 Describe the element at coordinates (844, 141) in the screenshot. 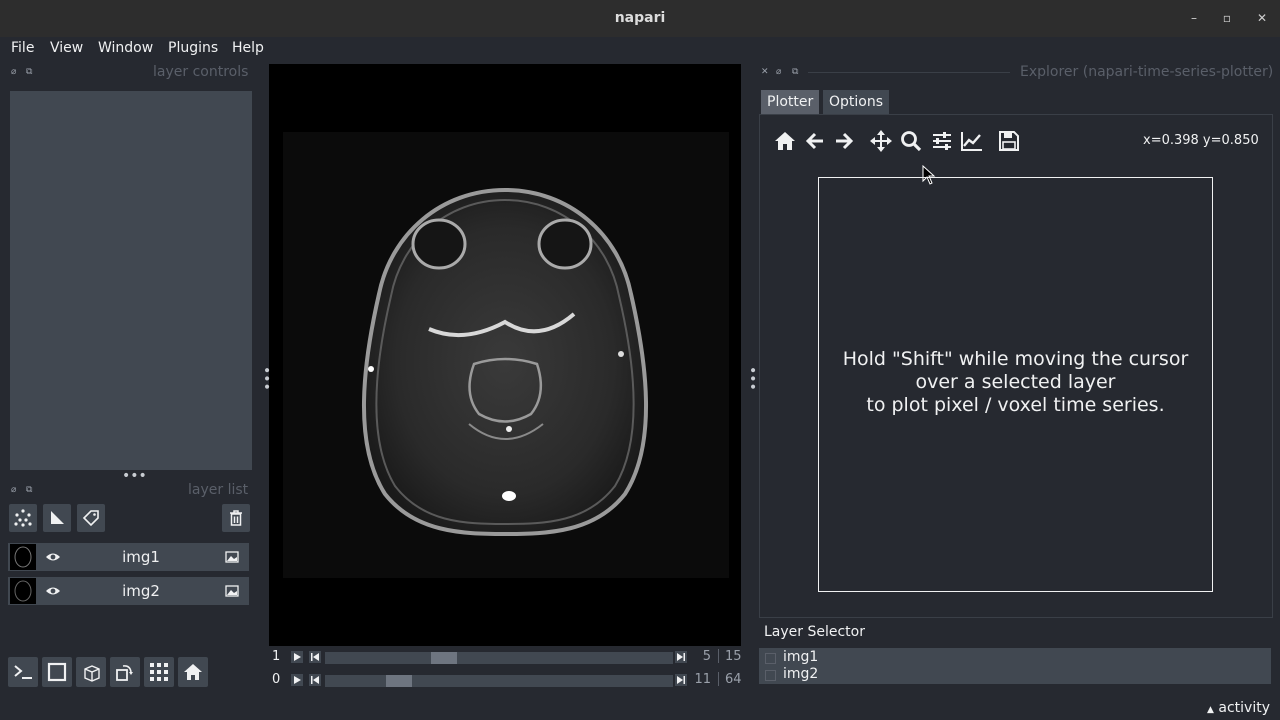

I see `arrow-right-icon` at that location.